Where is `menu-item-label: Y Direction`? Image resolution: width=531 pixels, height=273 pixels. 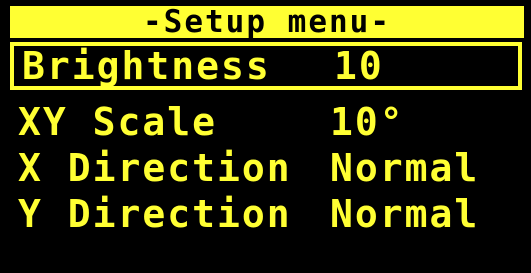 menu-item-label: Y Direction is located at coordinates (155, 214).